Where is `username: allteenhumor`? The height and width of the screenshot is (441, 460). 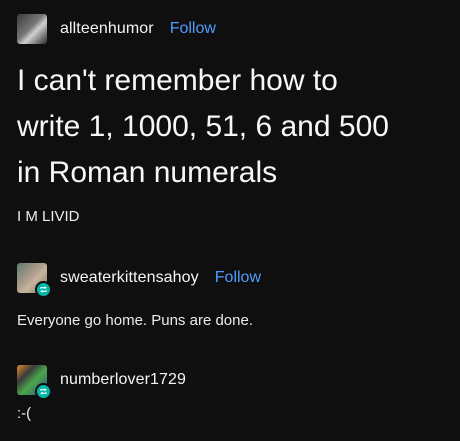 username: allteenhumor is located at coordinates (107, 29).